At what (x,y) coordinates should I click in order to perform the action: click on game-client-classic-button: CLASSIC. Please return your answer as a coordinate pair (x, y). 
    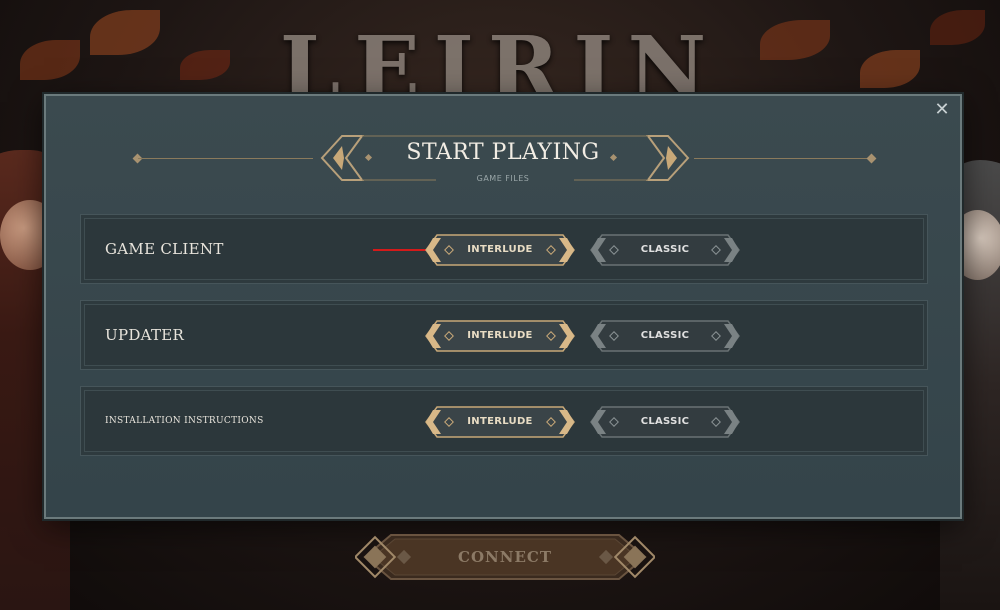
    Looking at the image, I should click on (665, 250).